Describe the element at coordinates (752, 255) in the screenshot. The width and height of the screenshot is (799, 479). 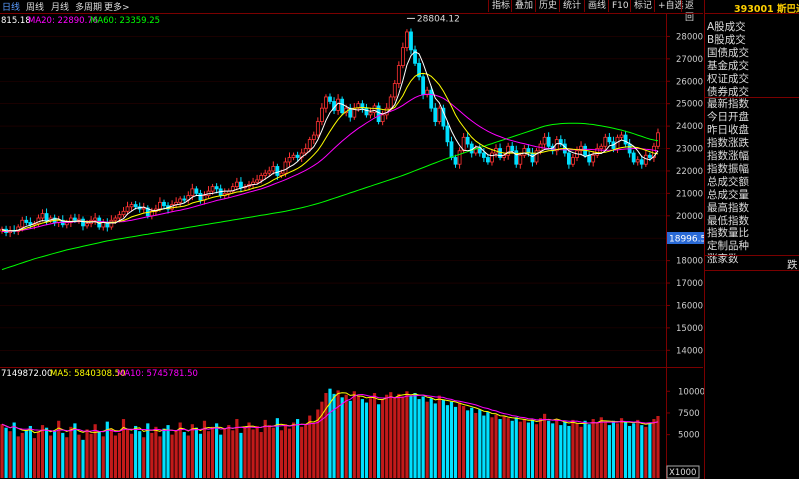
I see `panel-divider` at that location.